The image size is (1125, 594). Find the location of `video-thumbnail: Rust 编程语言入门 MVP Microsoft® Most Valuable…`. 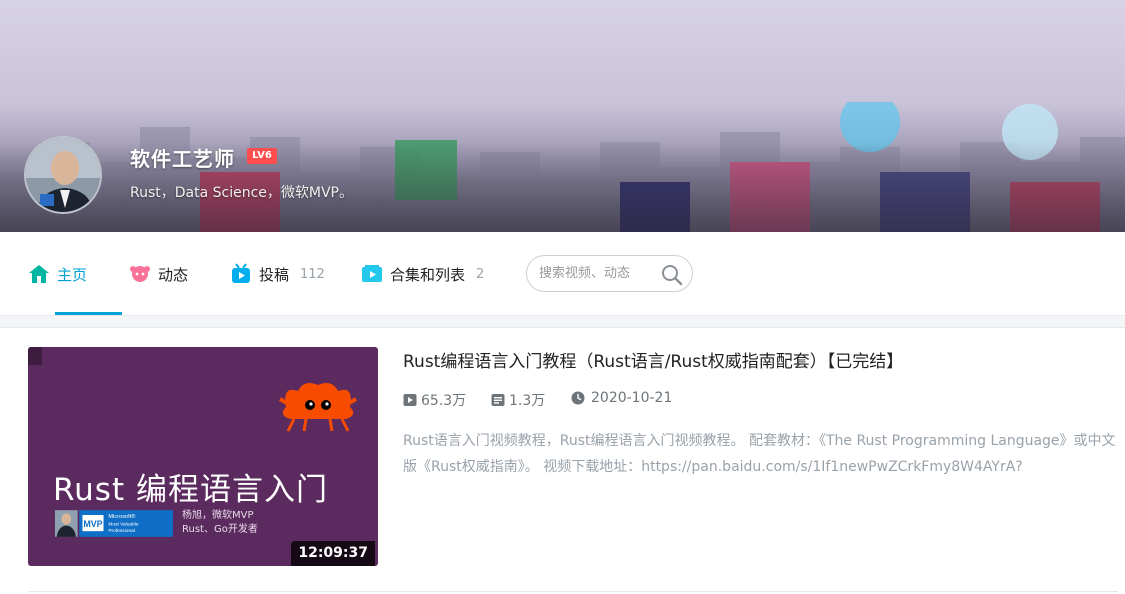

video-thumbnail: Rust 编程语言入门 MVP Microsoft® Most Valuable… is located at coordinates (203, 456).